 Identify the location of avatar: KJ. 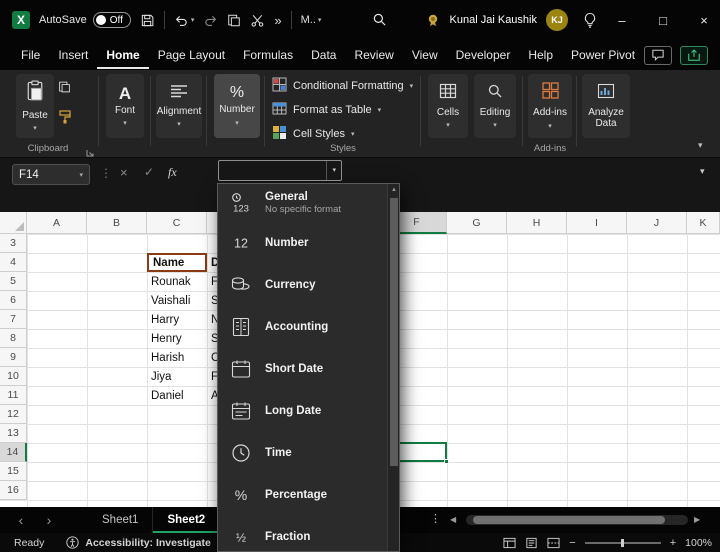
(557, 20).